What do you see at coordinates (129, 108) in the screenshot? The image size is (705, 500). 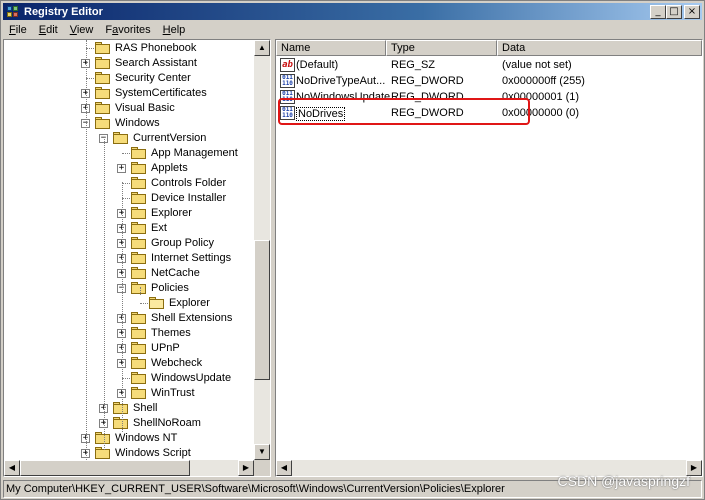 I see `tree-node: + Visual Basic` at bounding box center [129, 108].